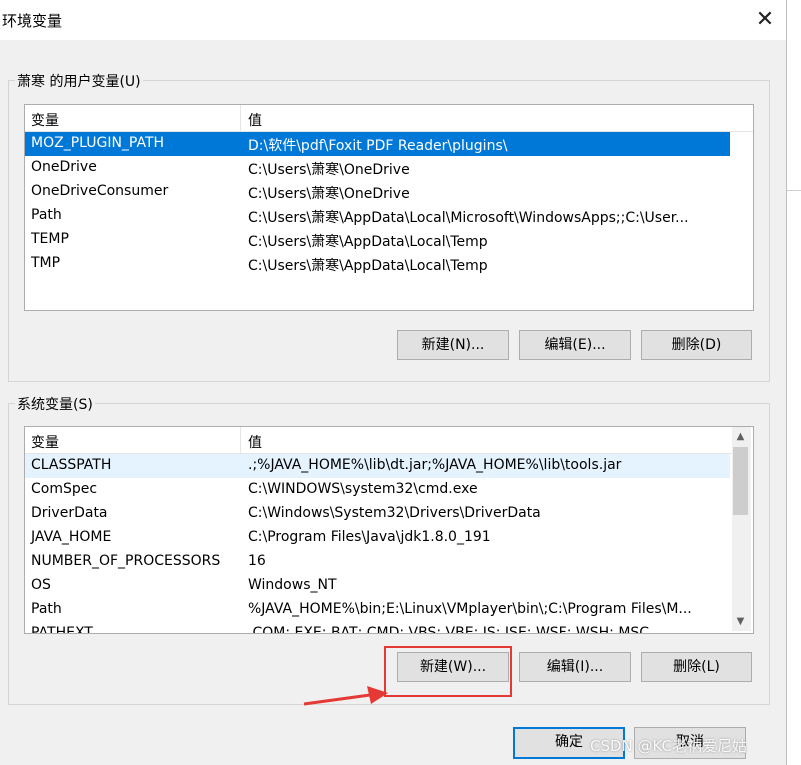 The image size is (801, 765). What do you see at coordinates (126, 561) in the screenshot?
I see `variable-name: NUMBER_OF_PROCESSORS` at bounding box center [126, 561].